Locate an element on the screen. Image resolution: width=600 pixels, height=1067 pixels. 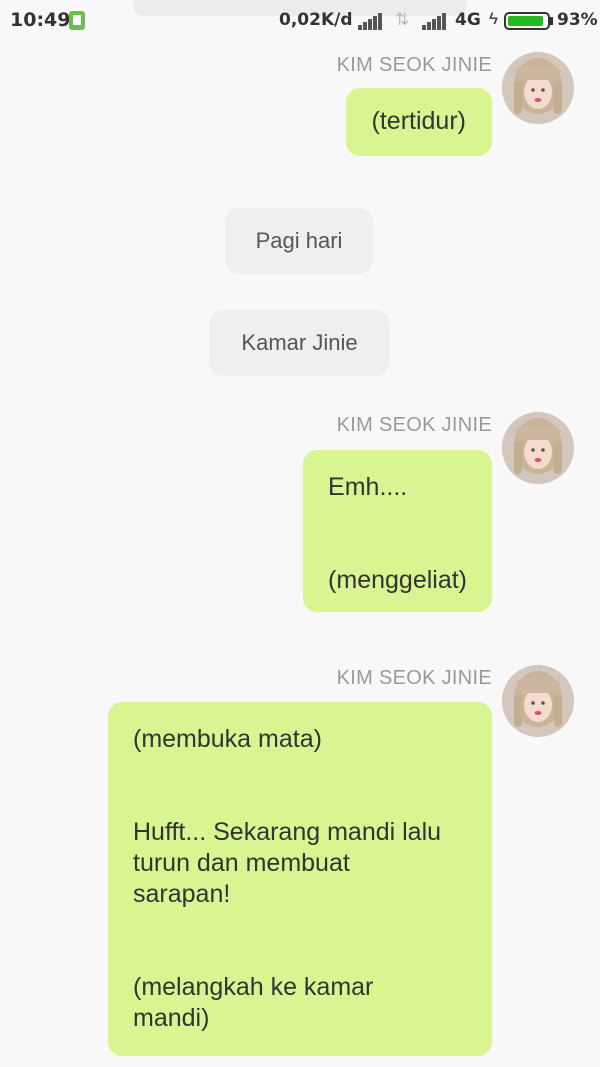
network-type: 4G is located at coordinates (468, 20).